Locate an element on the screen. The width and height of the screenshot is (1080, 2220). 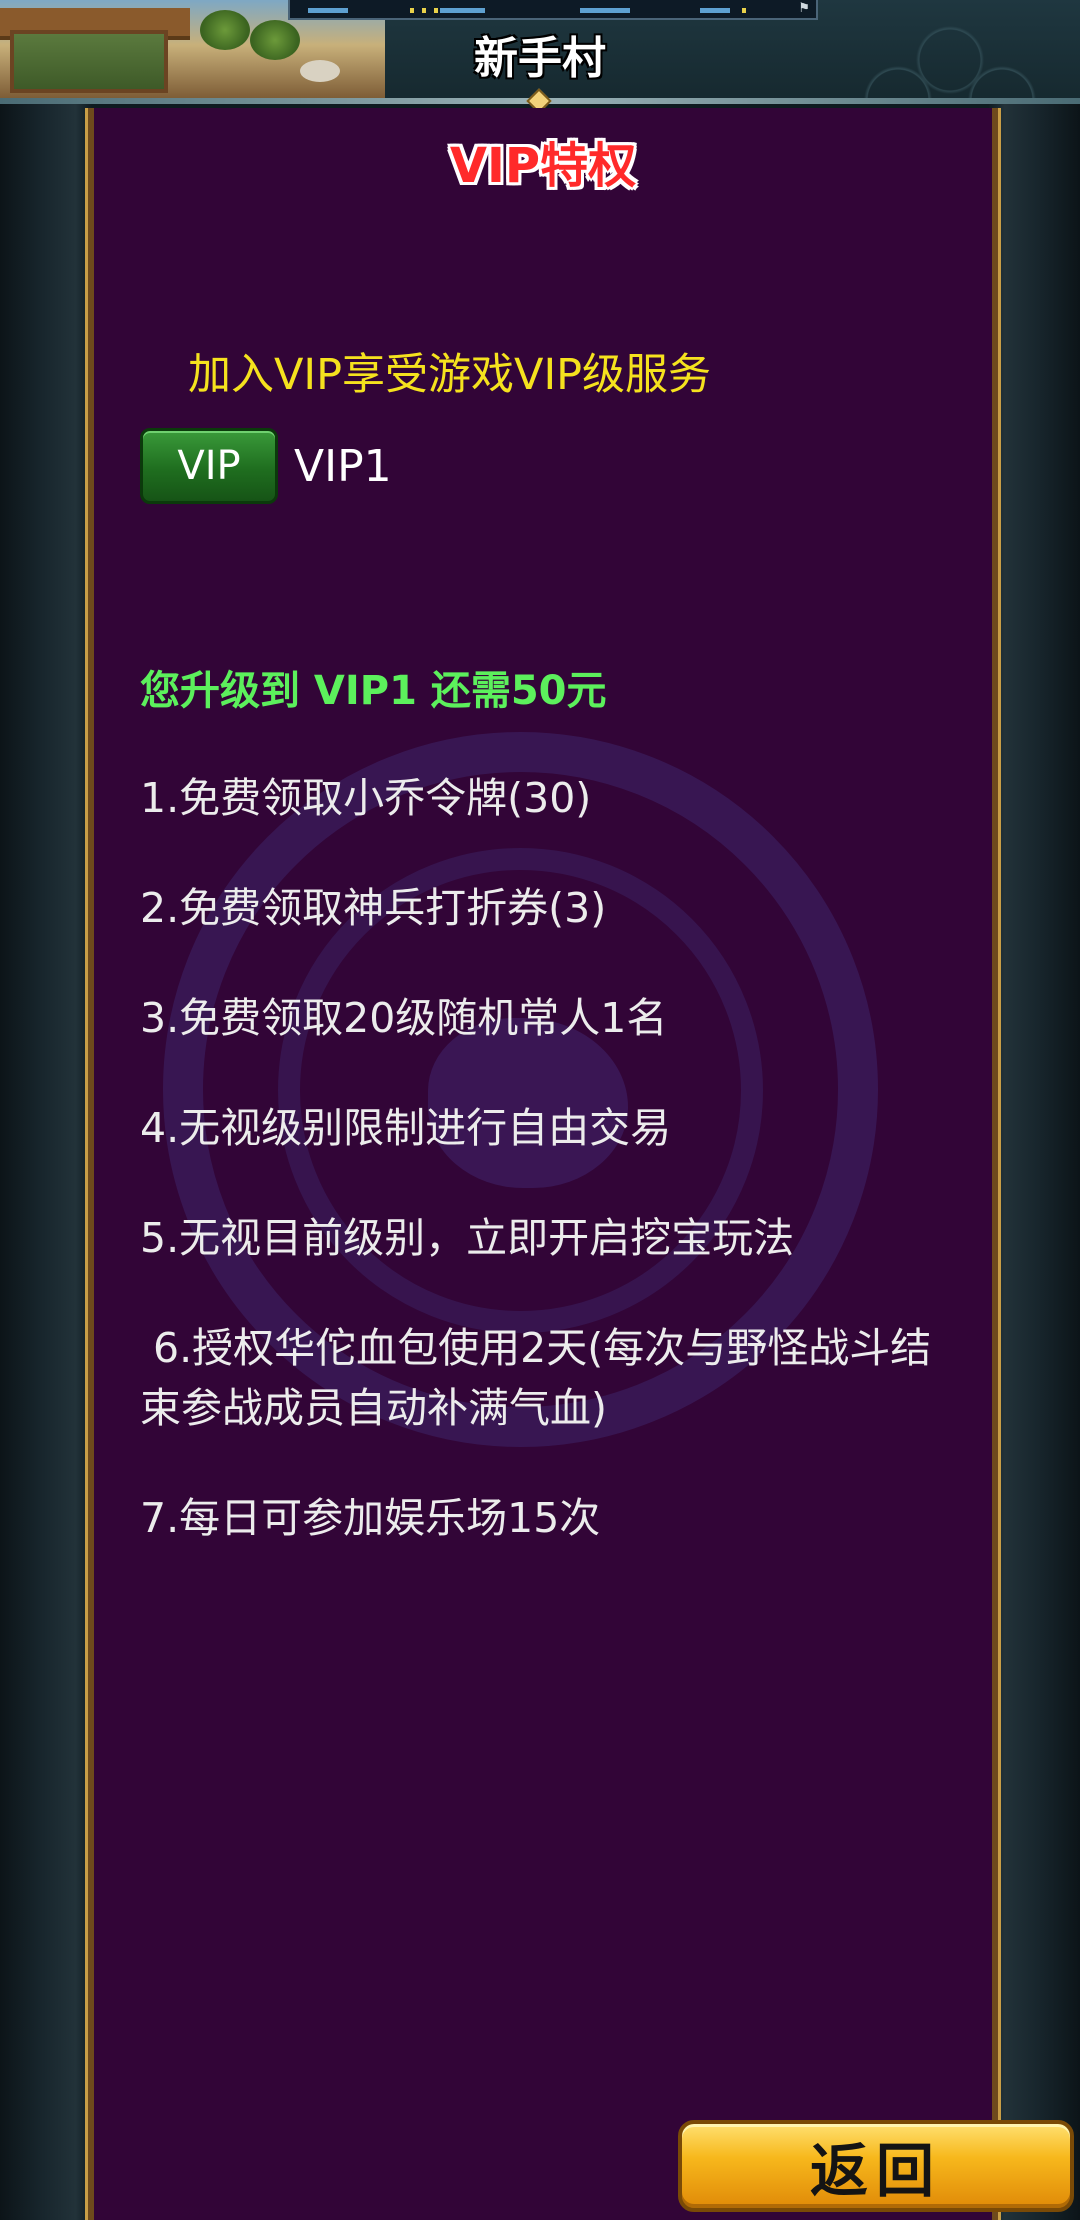
intro-text: 加入VIP享受游戏VIP级服务 is located at coordinates (450, 375).